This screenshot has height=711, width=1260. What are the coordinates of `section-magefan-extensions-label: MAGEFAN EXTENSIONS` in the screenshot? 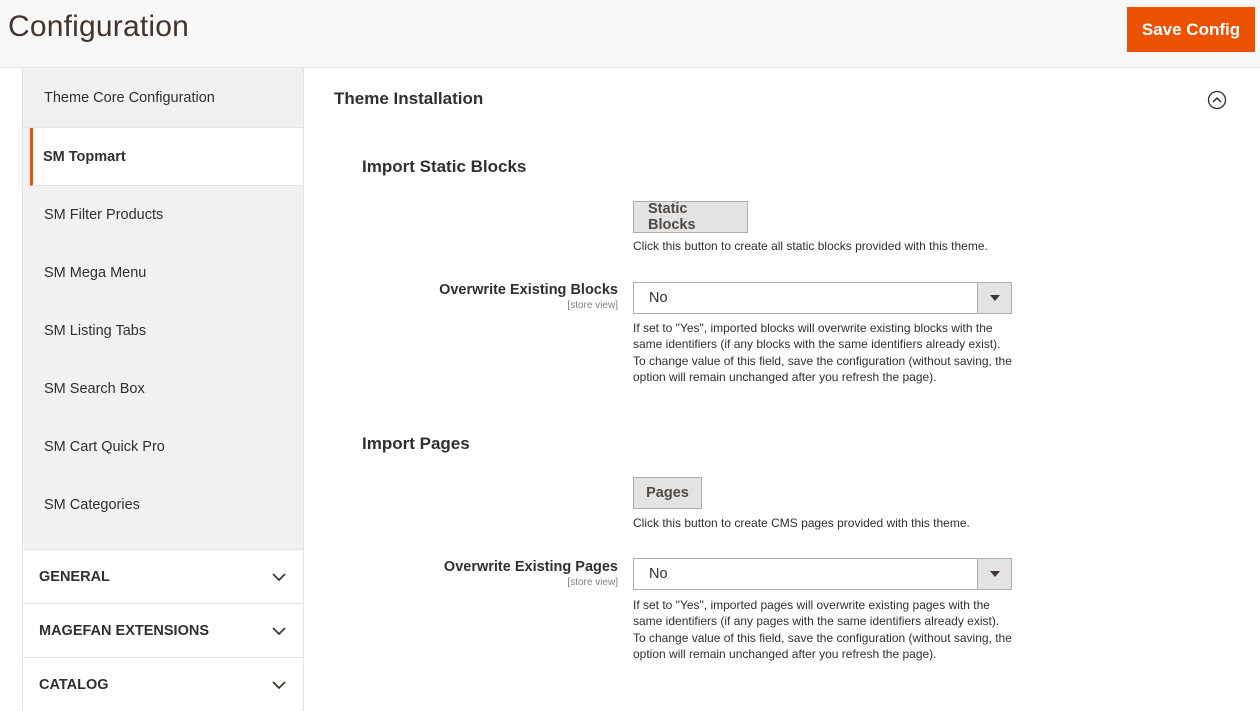 It's located at (124, 630).